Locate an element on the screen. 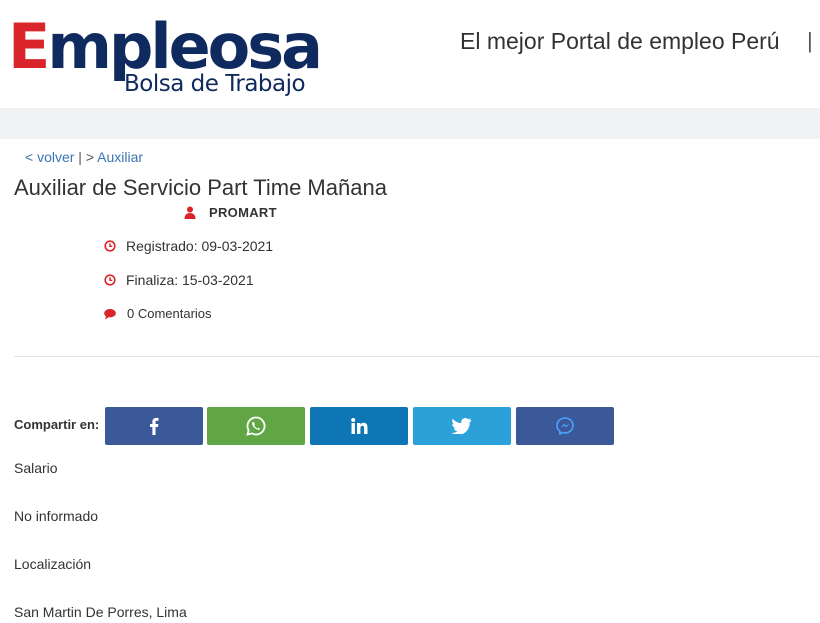 The height and width of the screenshot is (623, 820). salary-label: Salario is located at coordinates (36, 468).